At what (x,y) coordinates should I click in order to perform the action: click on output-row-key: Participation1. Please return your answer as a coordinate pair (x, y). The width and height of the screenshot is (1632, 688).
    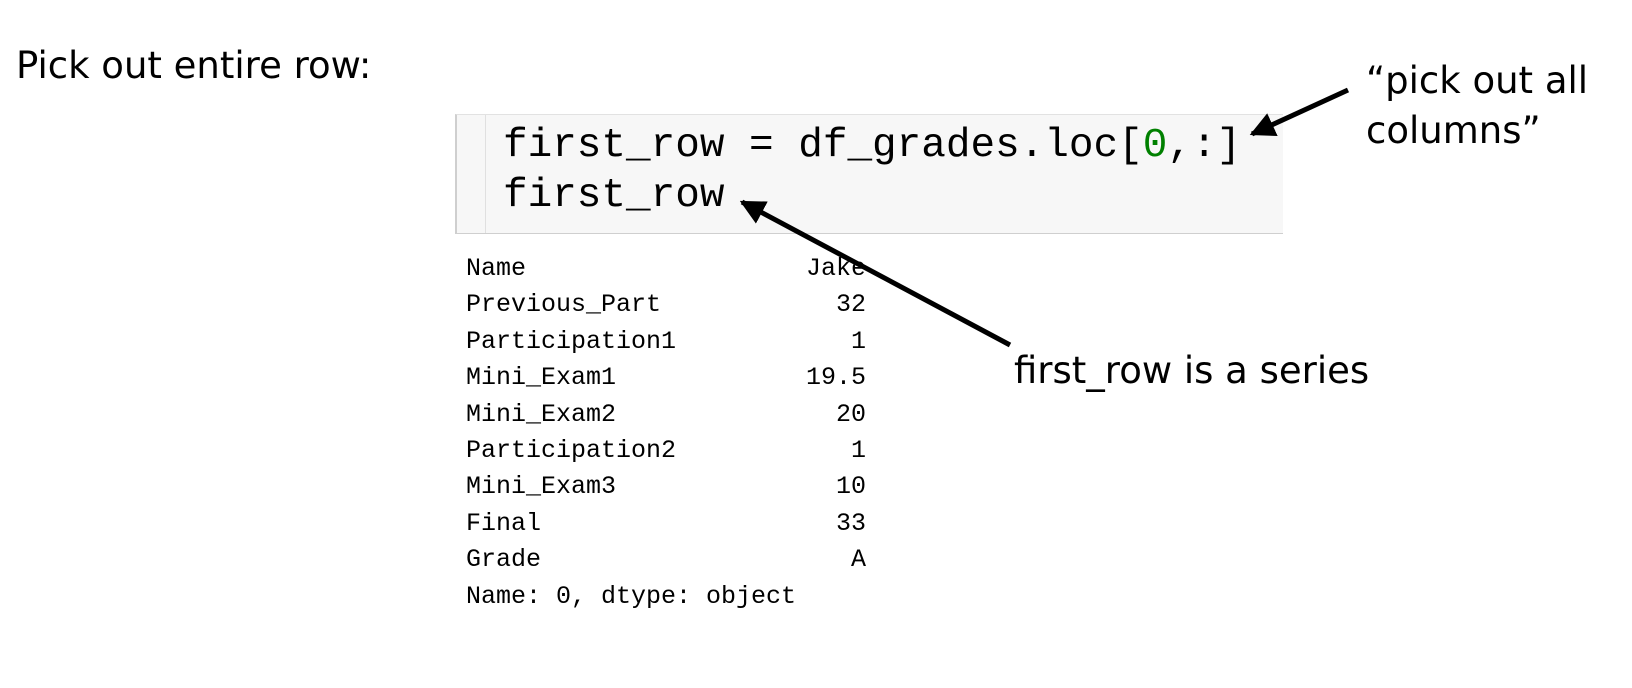
    Looking at the image, I should click on (571, 341).